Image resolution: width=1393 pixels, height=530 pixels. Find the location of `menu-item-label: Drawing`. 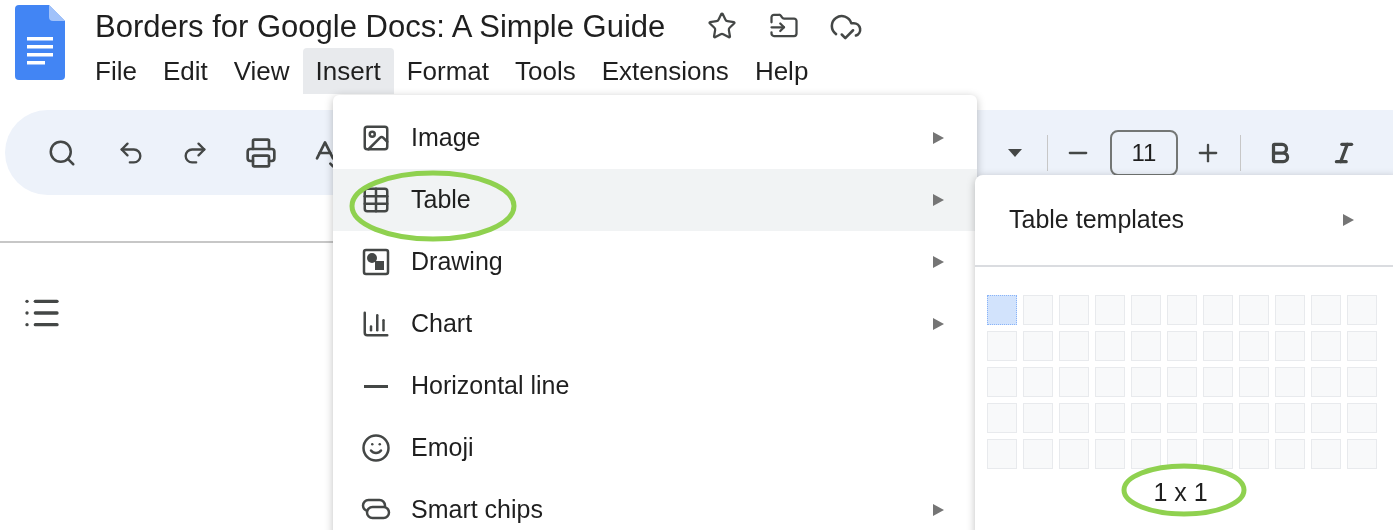

menu-item-label: Drawing is located at coordinates (457, 262).